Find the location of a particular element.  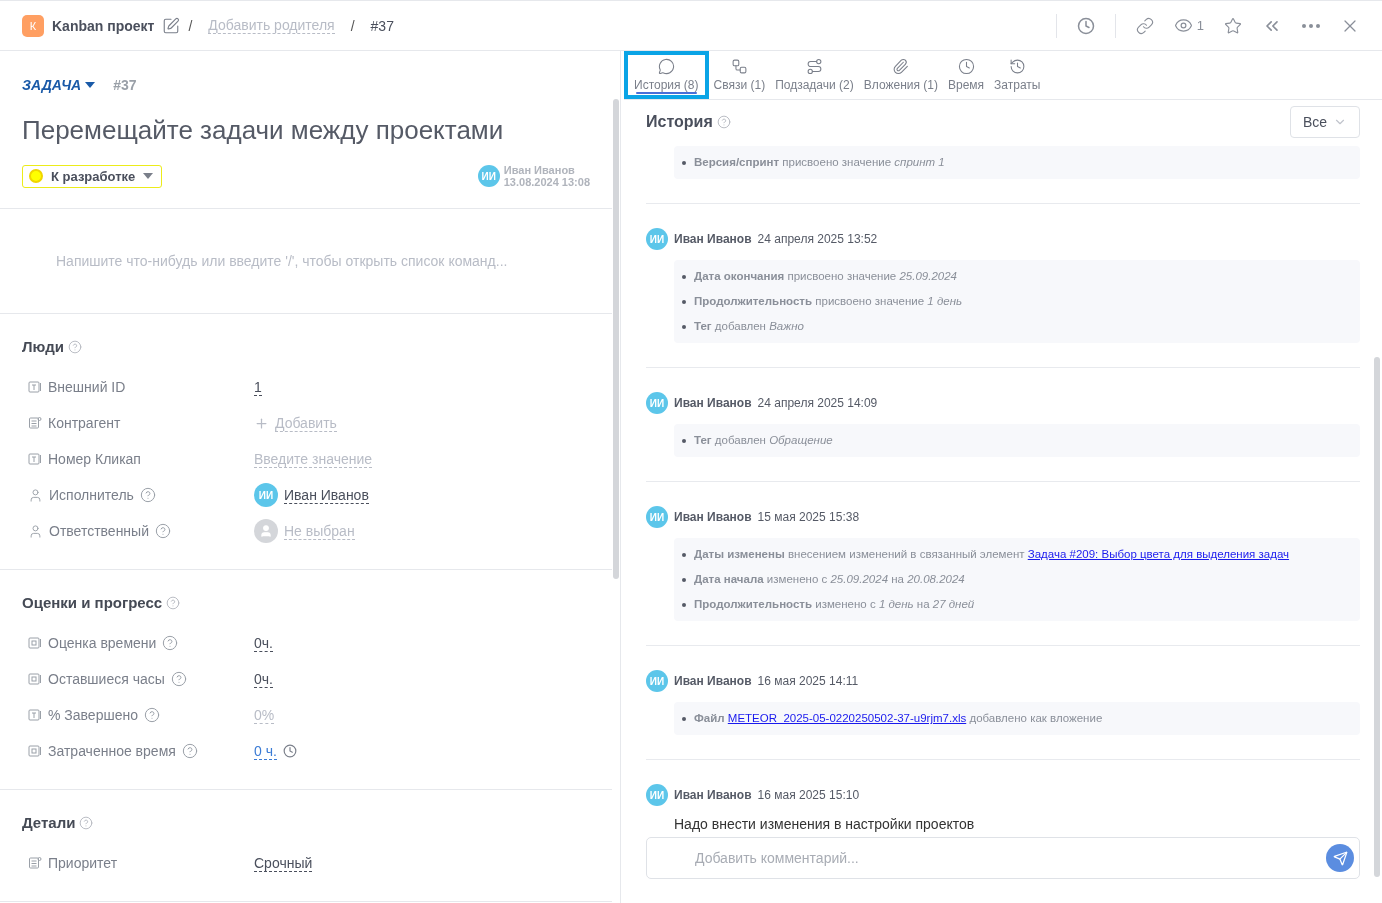

field-label: Исполнитель is located at coordinates (91, 495).